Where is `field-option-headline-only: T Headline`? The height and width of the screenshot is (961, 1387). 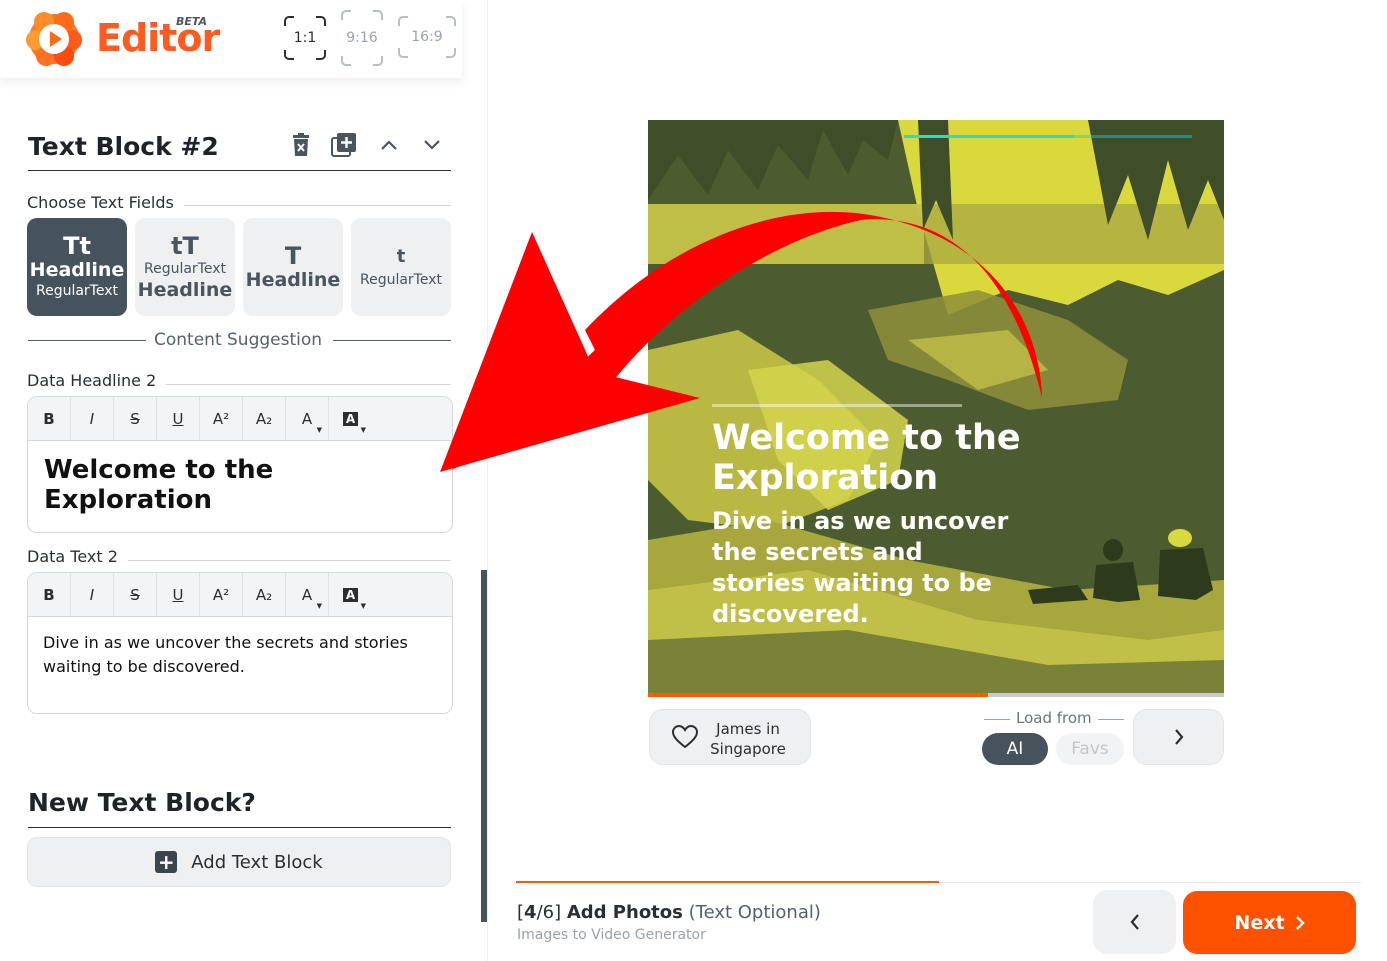
field-option-headline-only: T Headline is located at coordinates (293, 267).